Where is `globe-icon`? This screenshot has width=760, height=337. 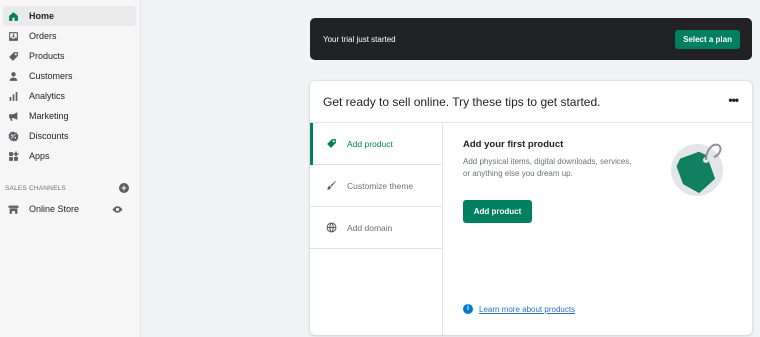 globe-icon is located at coordinates (331, 228).